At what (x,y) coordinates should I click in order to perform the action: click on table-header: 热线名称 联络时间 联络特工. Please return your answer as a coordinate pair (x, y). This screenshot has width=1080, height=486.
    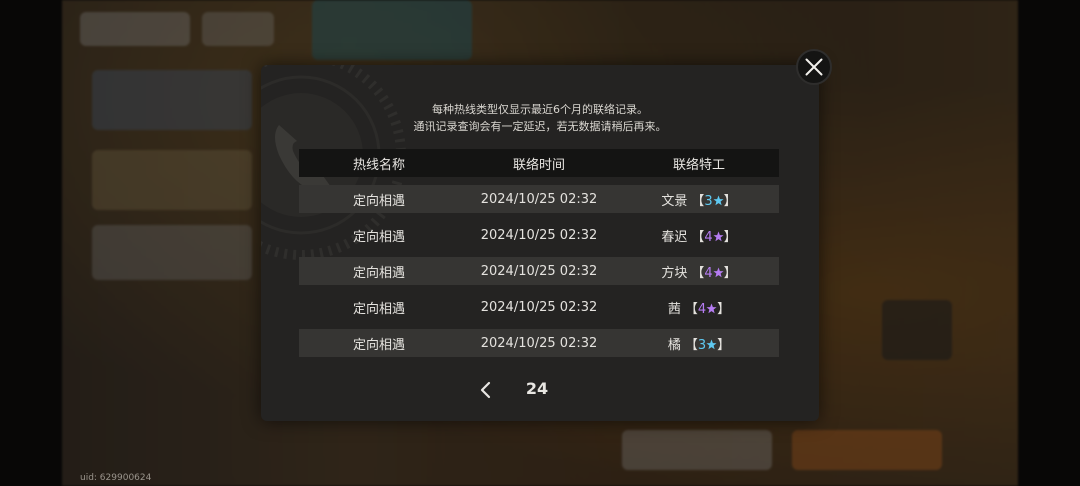
    Looking at the image, I should click on (539, 163).